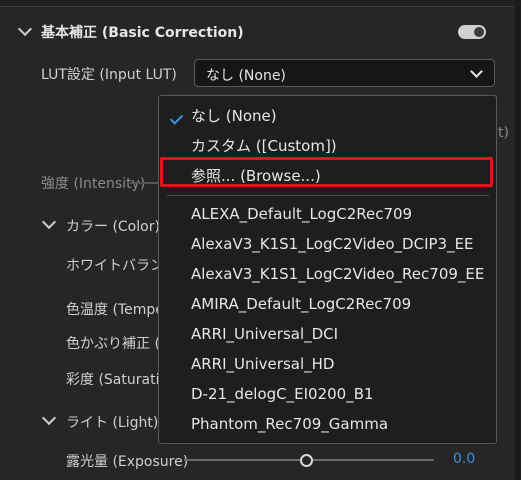  What do you see at coordinates (328, 195) in the screenshot?
I see `menu-separator` at bounding box center [328, 195].